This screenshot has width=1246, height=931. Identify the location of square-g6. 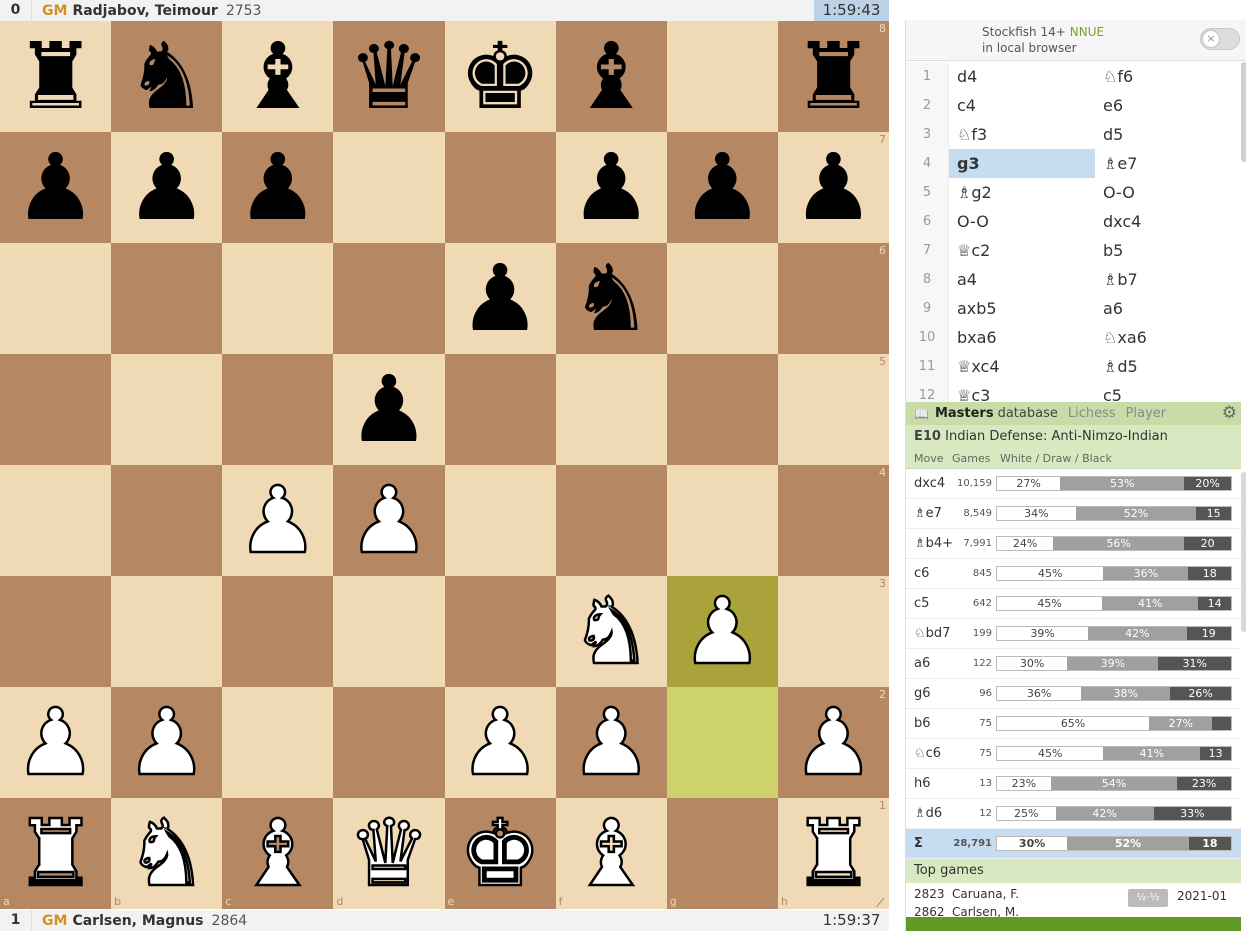
(722, 298).